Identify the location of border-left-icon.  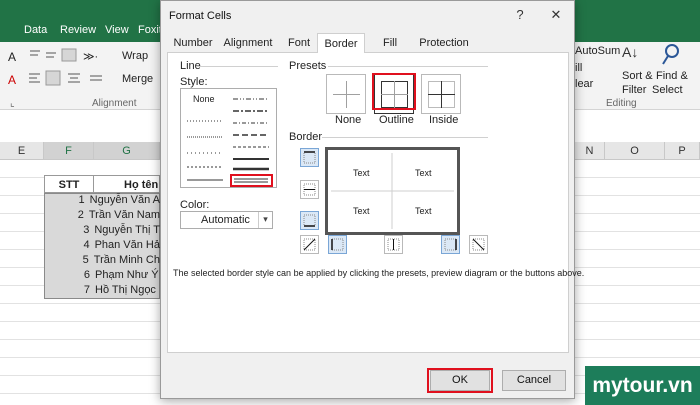
(337, 244).